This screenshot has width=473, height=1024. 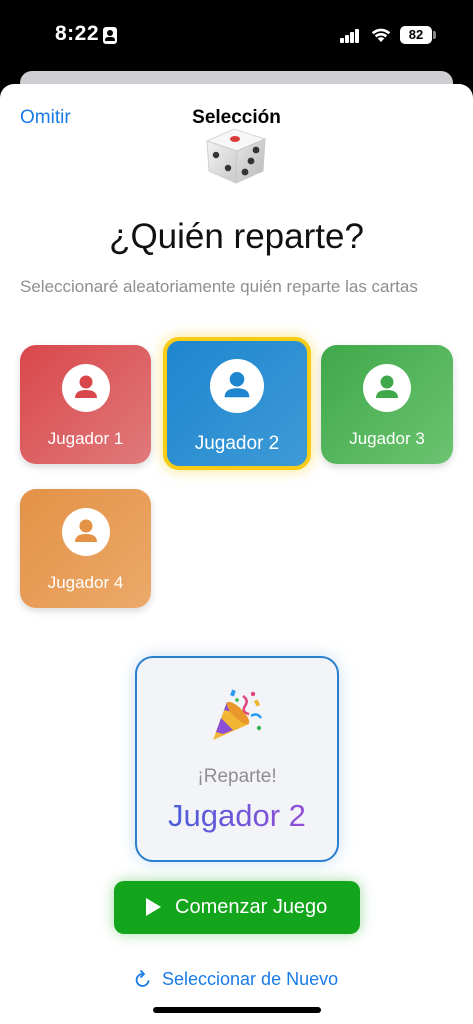 What do you see at coordinates (77, 33) in the screenshot?
I see `status-time: 8:22` at bounding box center [77, 33].